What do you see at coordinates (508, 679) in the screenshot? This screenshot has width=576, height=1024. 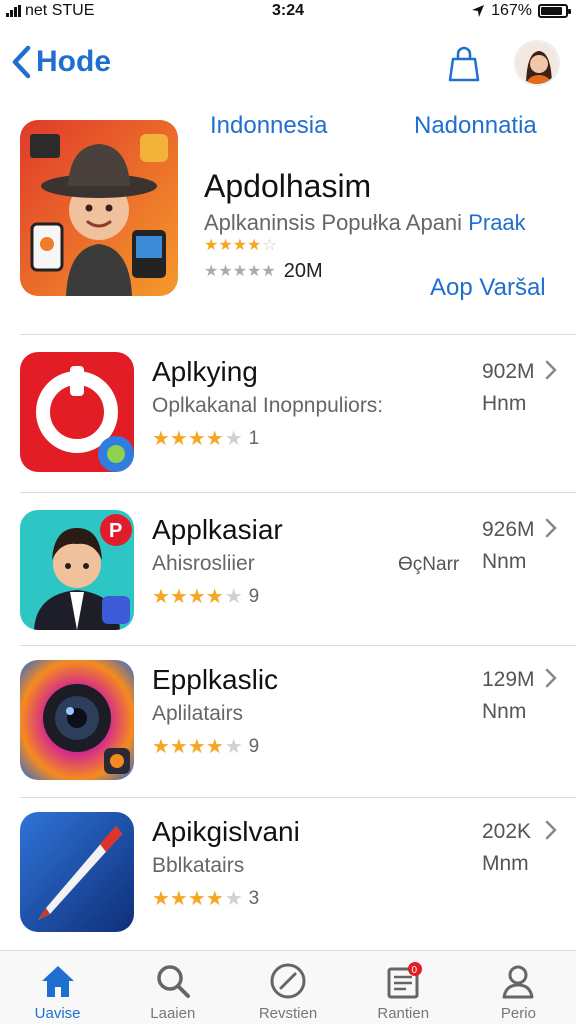 I see `app-size: 129M` at bounding box center [508, 679].